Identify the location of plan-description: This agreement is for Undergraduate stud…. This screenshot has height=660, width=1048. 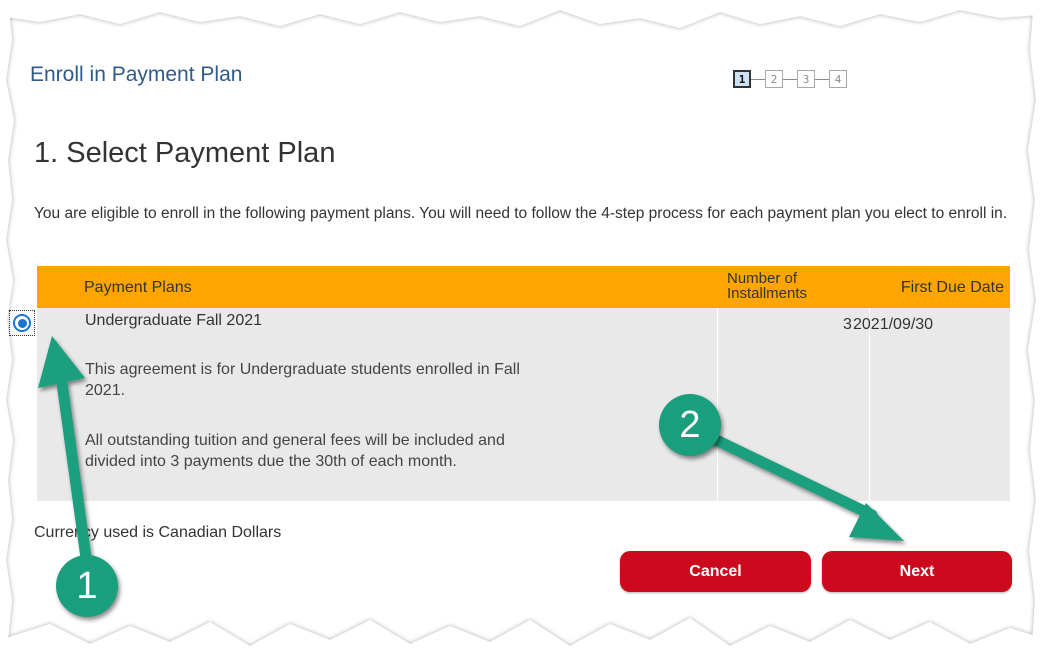
(302, 380).